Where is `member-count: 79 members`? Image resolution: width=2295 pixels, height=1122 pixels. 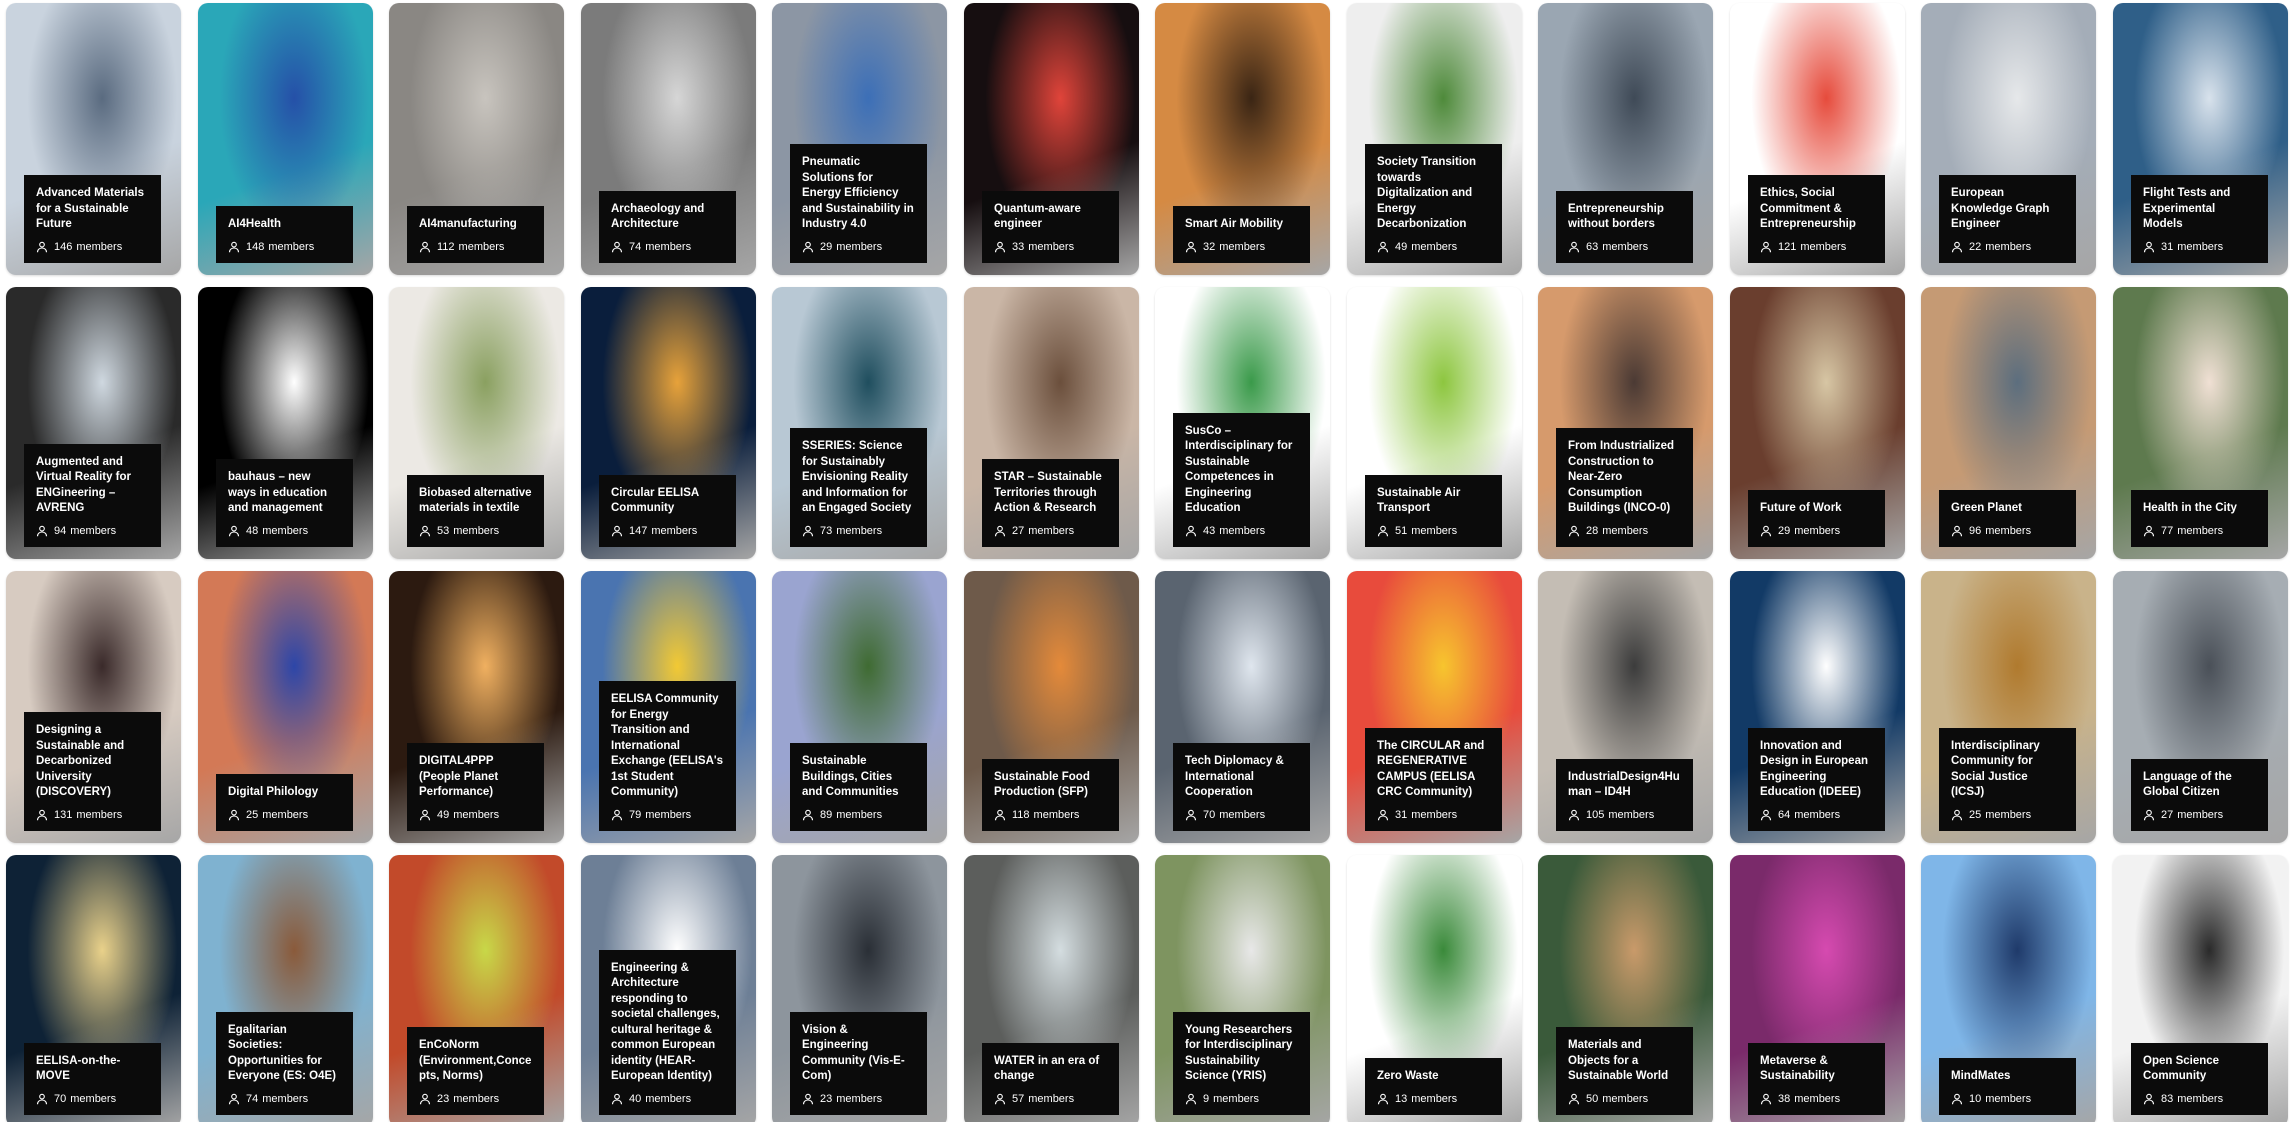
member-count: 79 members is located at coordinates (667, 815).